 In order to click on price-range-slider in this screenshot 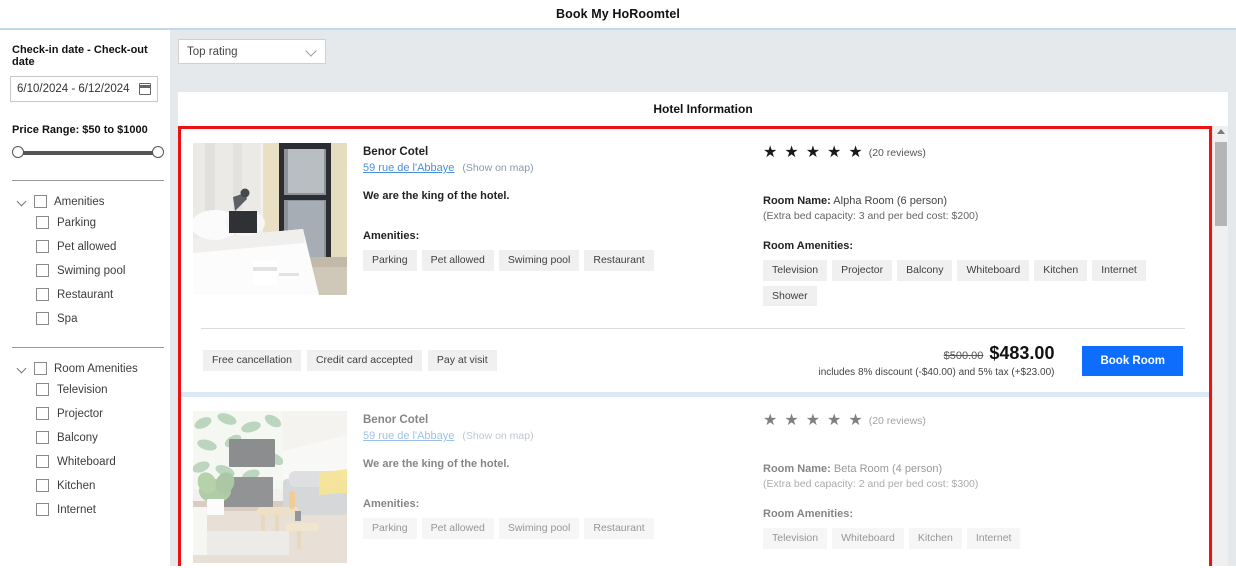, I will do `click(88, 153)`.